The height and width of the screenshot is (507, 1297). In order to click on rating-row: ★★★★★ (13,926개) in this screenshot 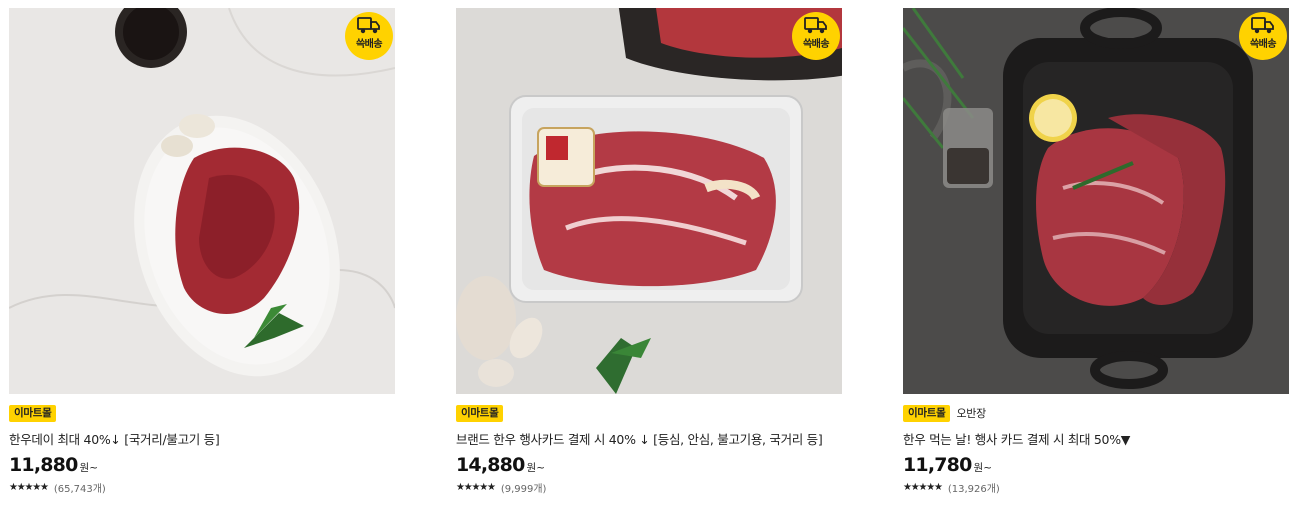, I will do `click(1096, 487)`.